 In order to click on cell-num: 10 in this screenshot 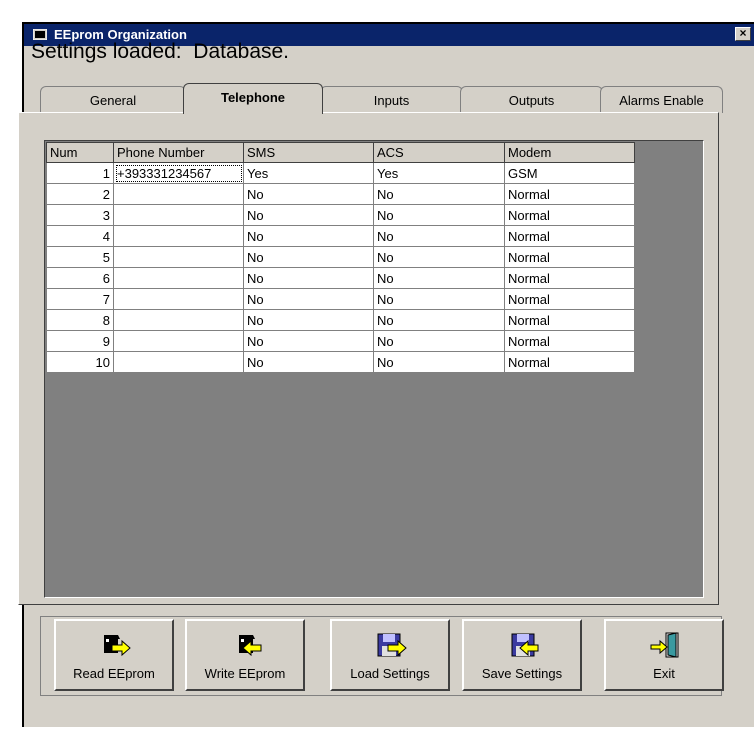, I will do `click(80, 362)`.